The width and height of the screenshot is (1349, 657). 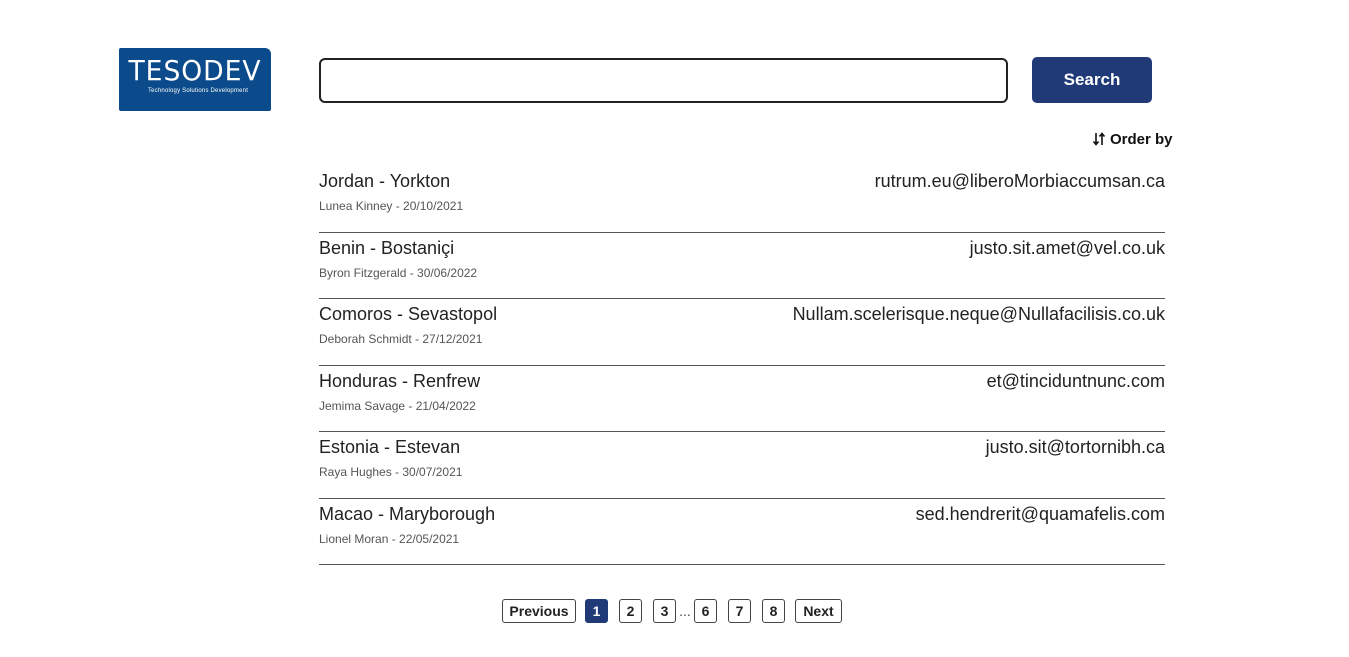 I want to click on result-meta: Byron Fitzgerald - 30/06/2022, so click(x=398, y=272).